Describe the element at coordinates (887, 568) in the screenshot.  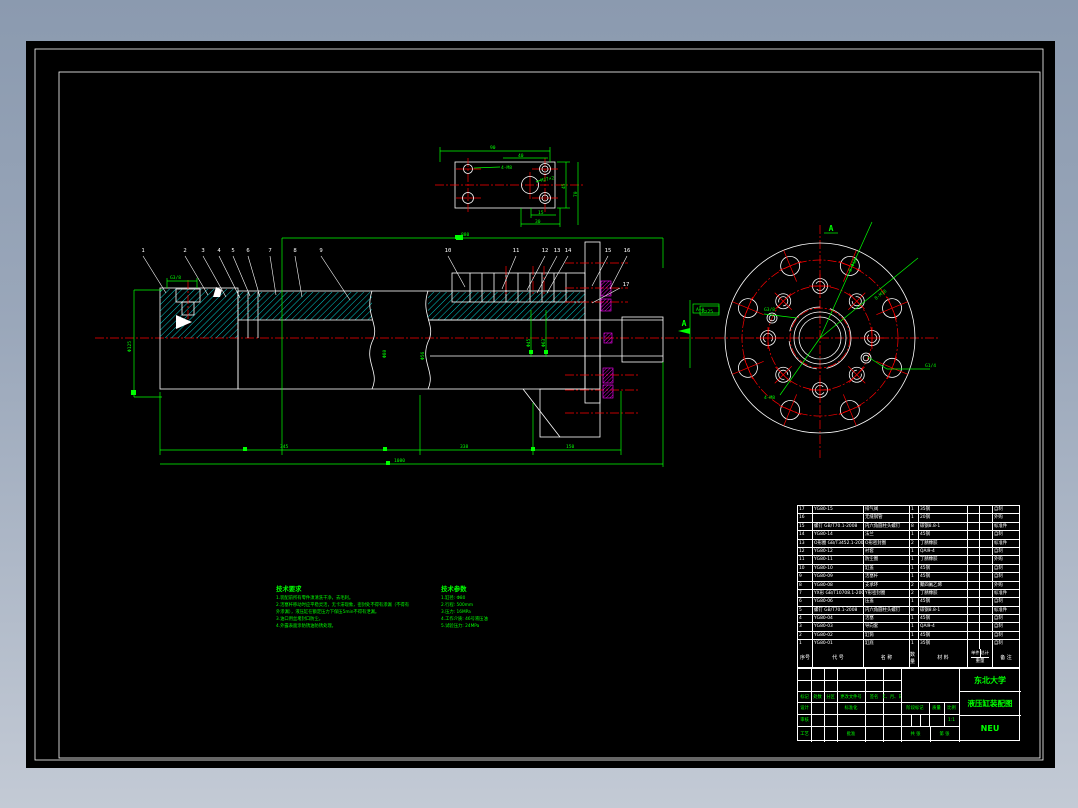
I see `bom-name: 缸盖` at that location.